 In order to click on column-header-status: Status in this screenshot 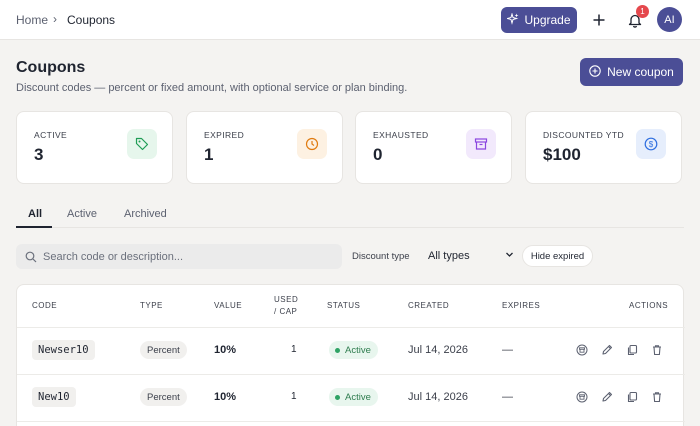, I will do `click(344, 305)`.